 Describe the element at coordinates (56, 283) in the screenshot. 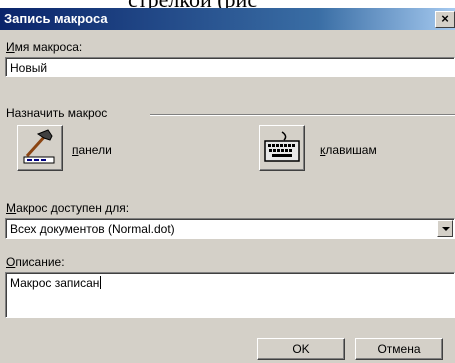

I see `description-value: Макрос записан` at that location.